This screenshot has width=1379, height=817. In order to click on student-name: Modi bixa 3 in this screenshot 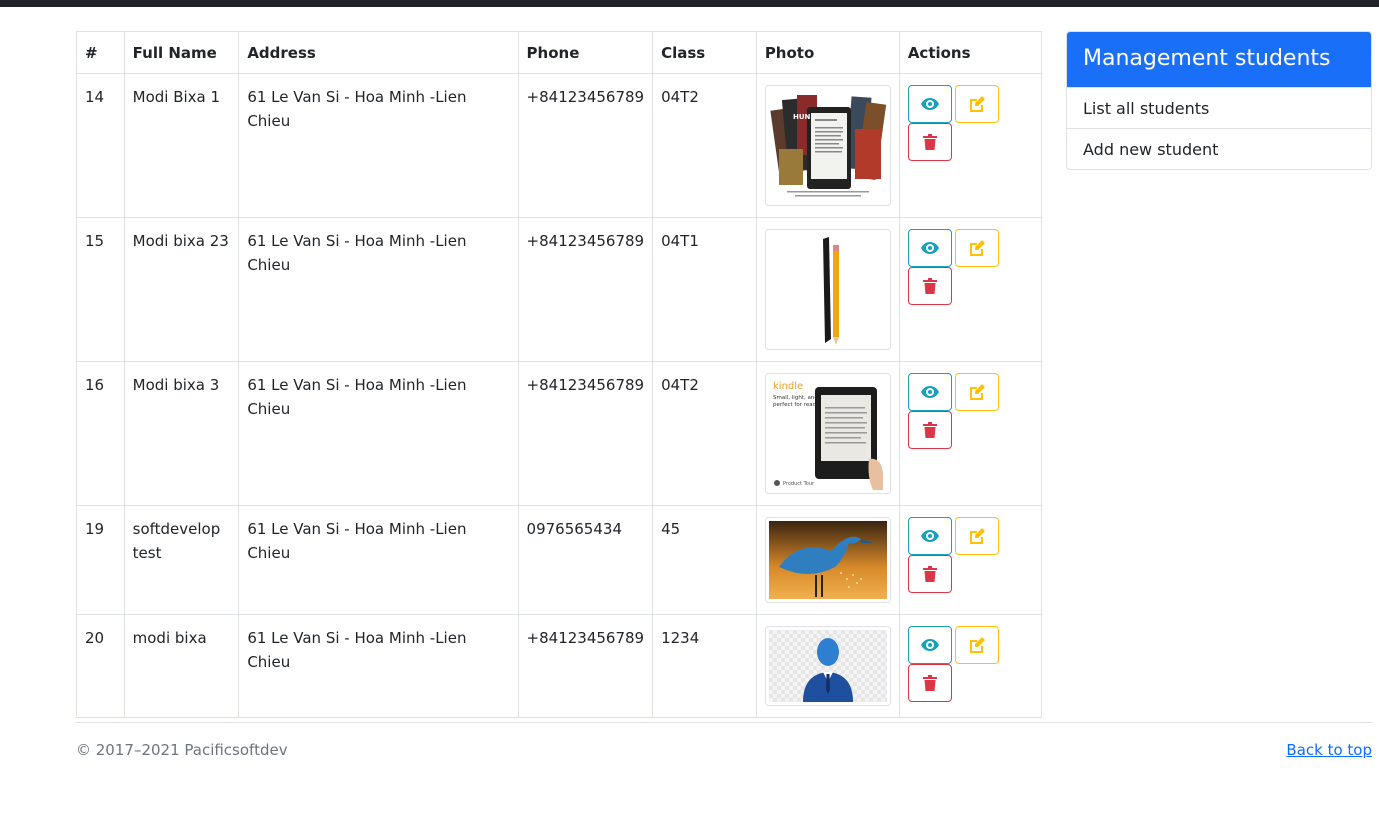, I will do `click(181, 433)`.